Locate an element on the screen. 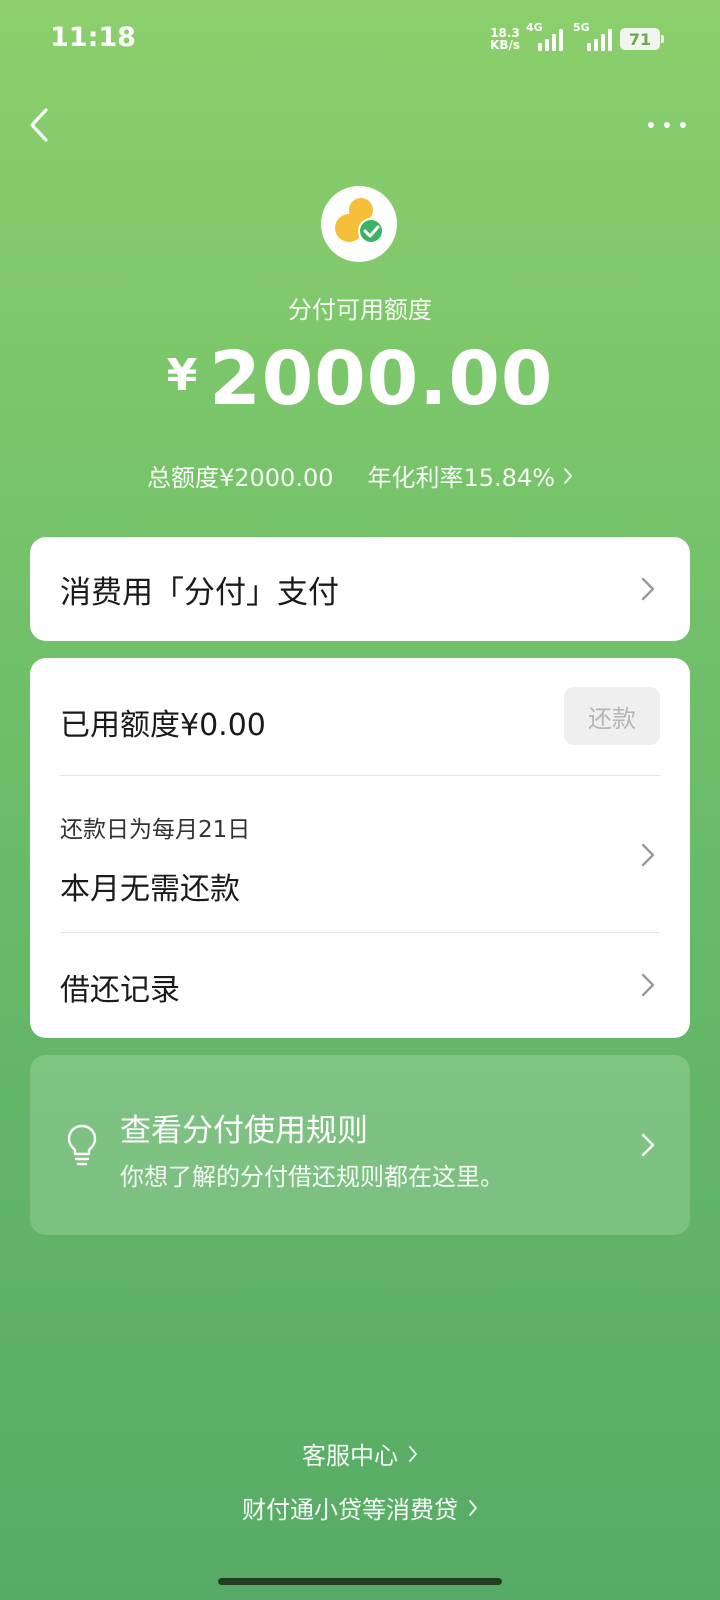 This screenshot has height=1600, width=720. signal-5g-icon: 5G is located at coordinates (592, 36).